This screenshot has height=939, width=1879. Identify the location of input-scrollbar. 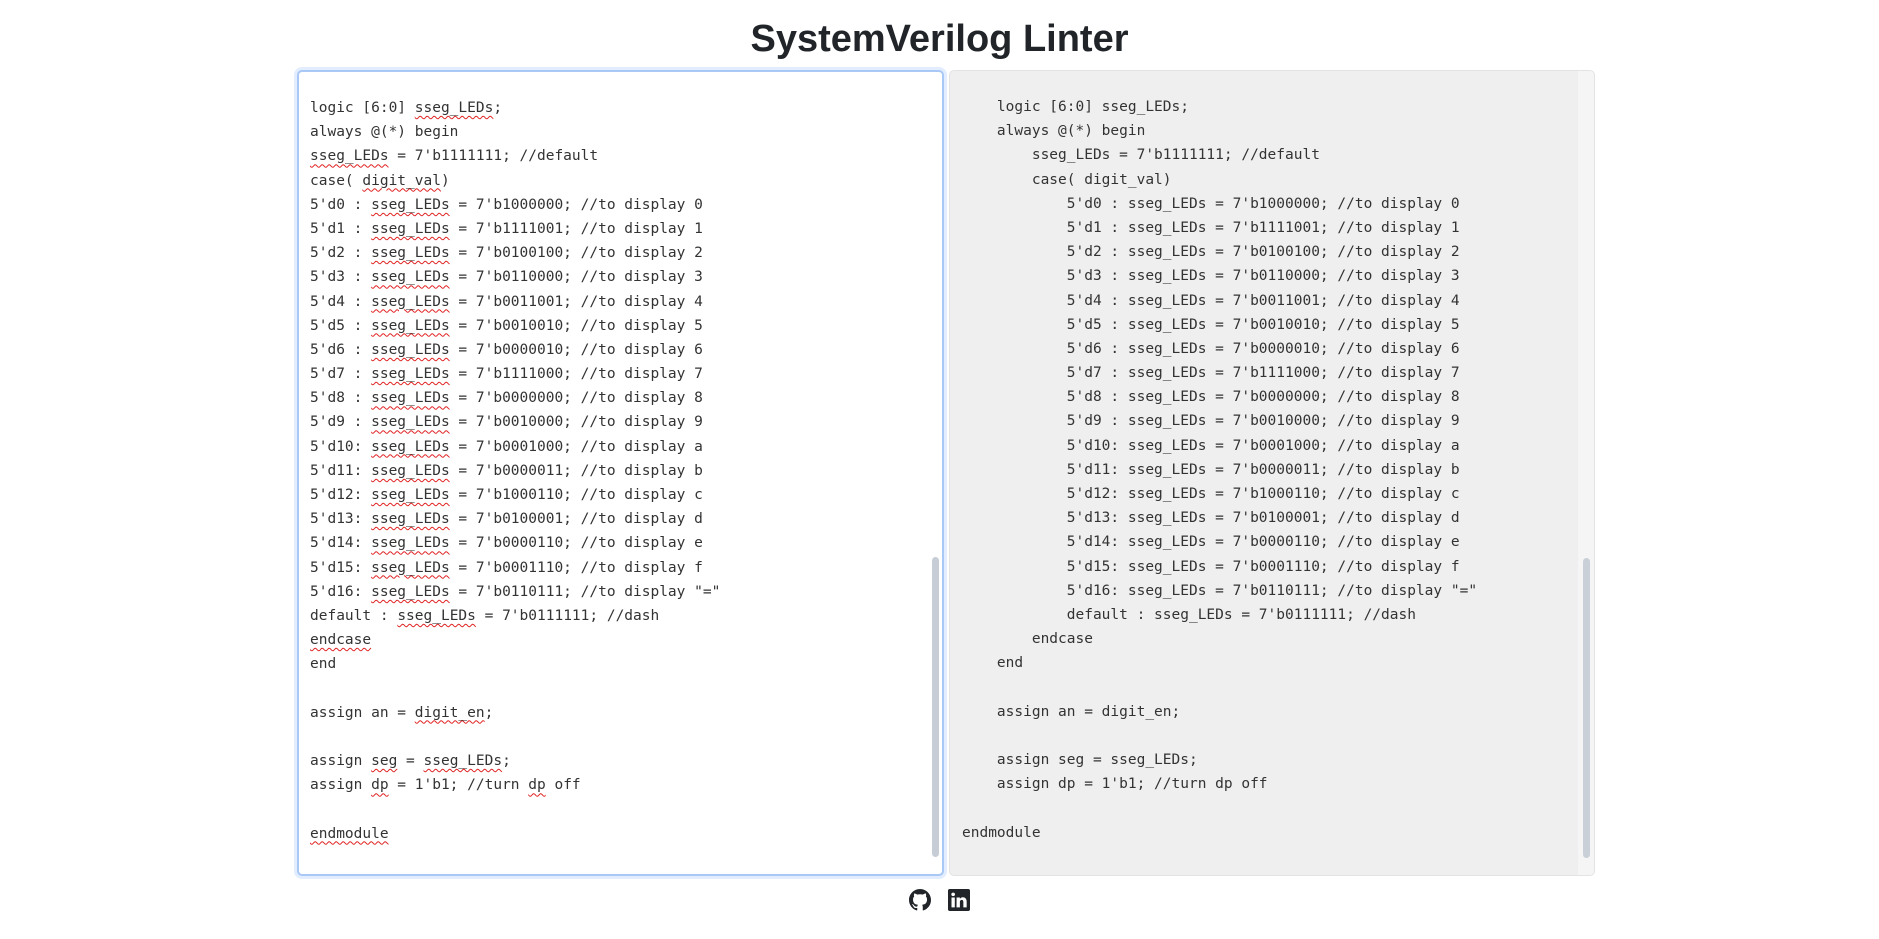
(935, 473).